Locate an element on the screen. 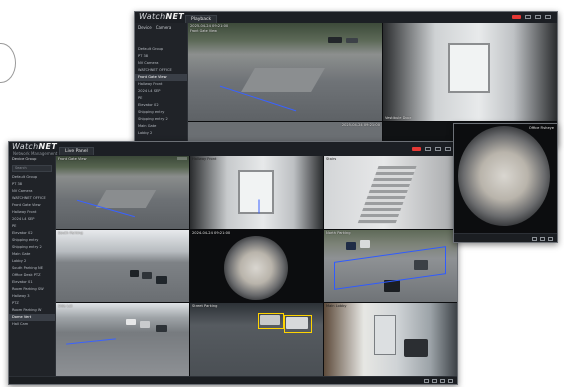 The height and width of the screenshot is (387, 564). device-search-input: Search is located at coordinates (32, 168).